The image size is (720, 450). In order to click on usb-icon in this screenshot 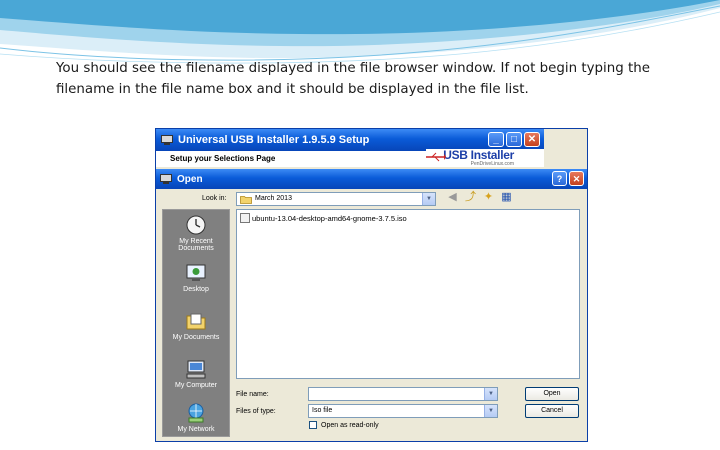, I will do `click(436, 157)`.